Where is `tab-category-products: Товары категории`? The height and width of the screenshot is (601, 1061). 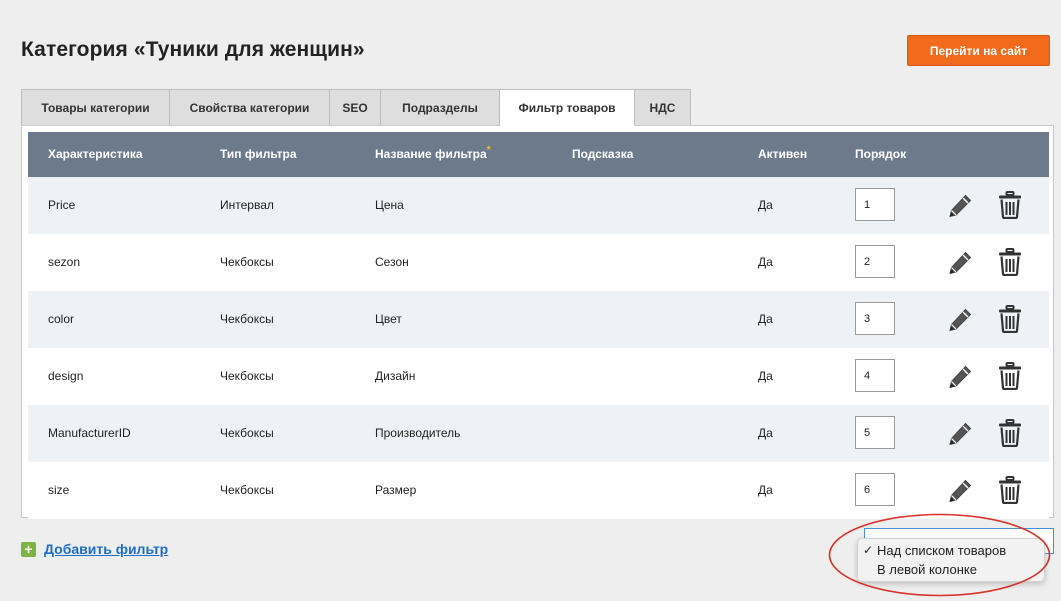
tab-category-products: Товары категории is located at coordinates (95, 107).